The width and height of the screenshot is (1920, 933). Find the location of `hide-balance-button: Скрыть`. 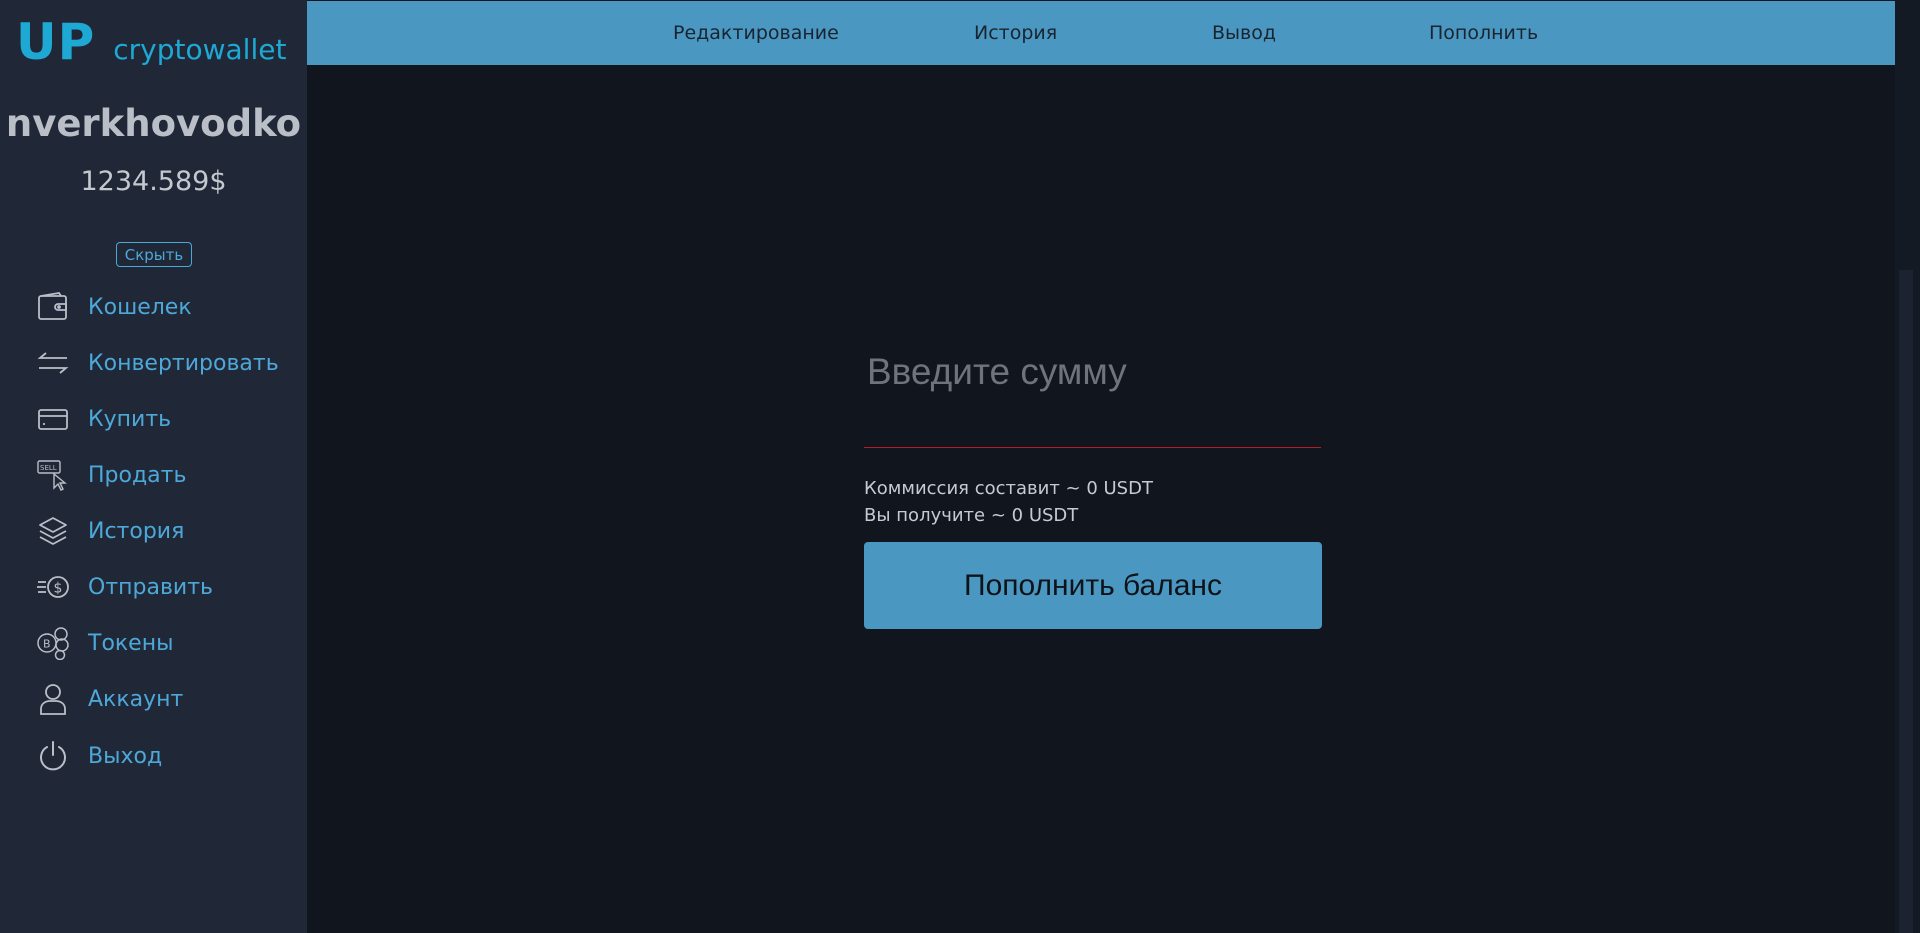

hide-balance-button: Скрыть is located at coordinates (154, 254).